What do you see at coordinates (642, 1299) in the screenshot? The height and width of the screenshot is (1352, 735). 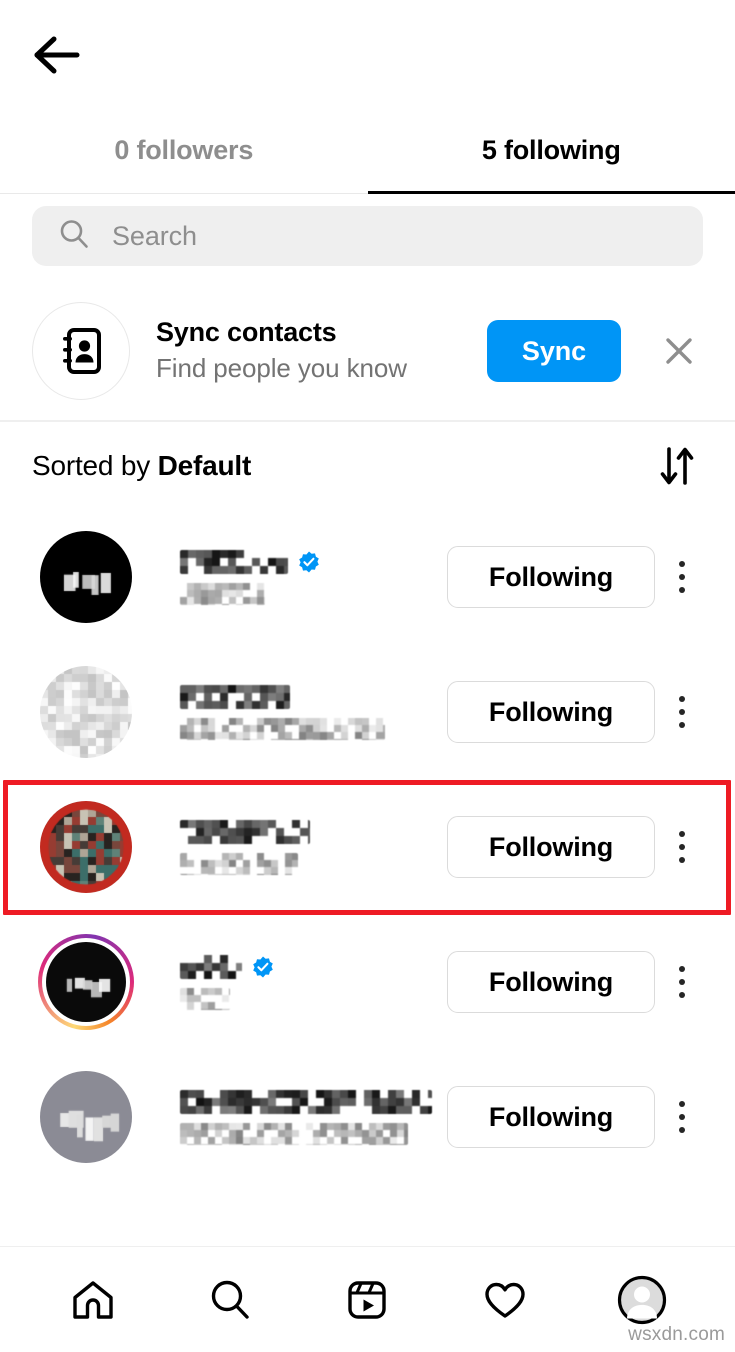 I see `profile-avatar-glyph` at bounding box center [642, 1299].